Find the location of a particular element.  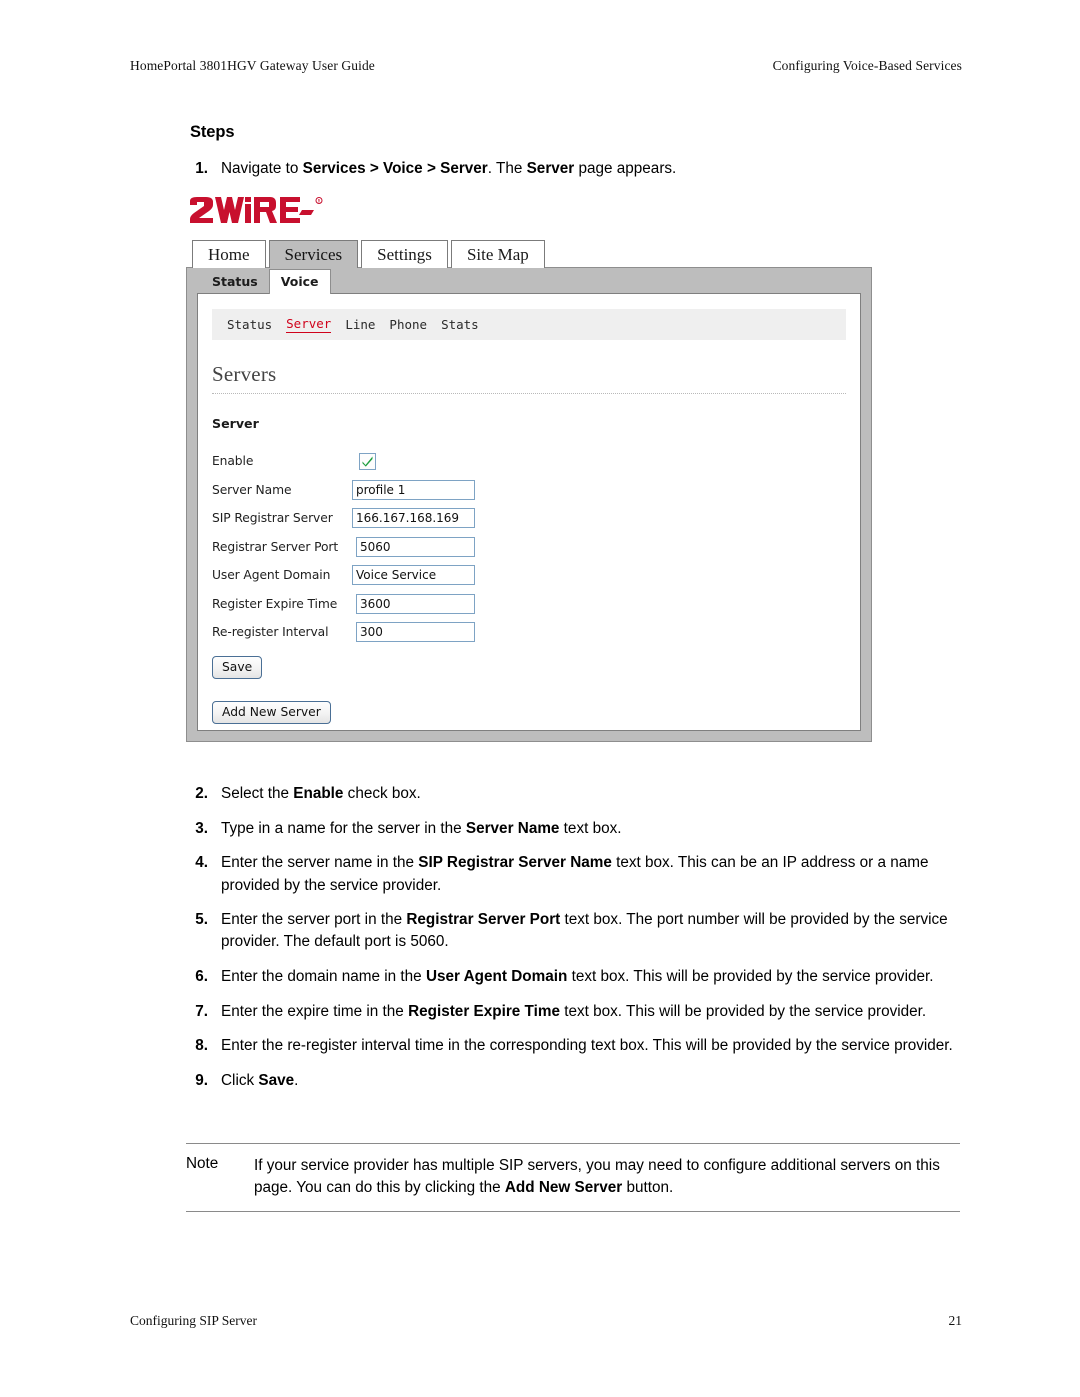

sub-tab-status: Status is located at coordinates (235, 282).